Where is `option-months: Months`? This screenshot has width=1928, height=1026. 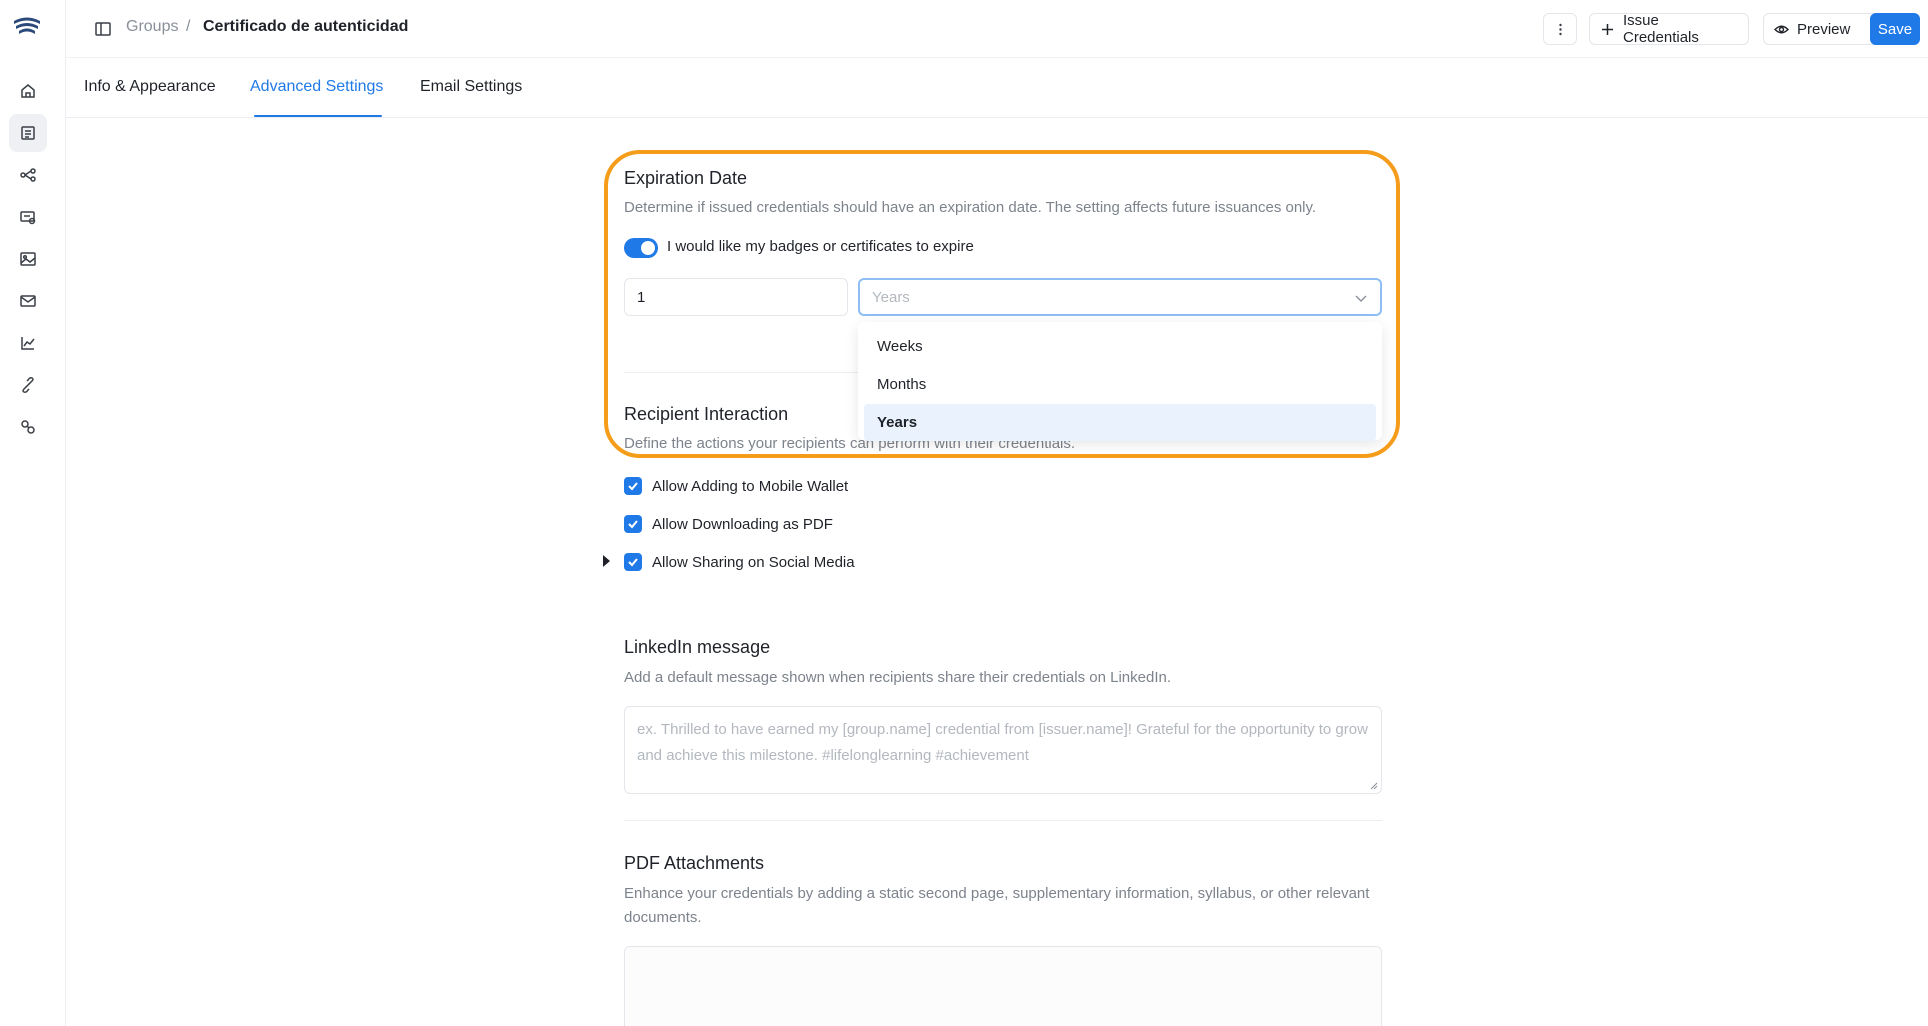 option-months: Months is located at coordinates (1120, 384).